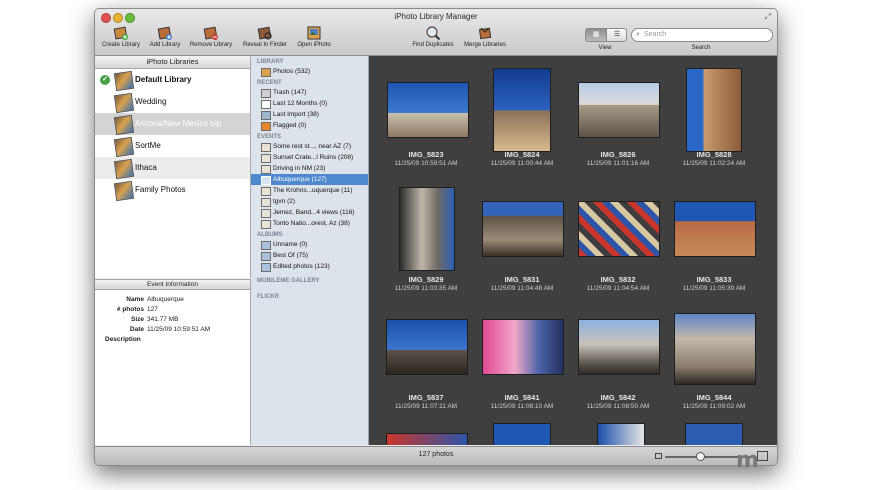 The width and height of the screenshot is (870, 490). I want to click on photo-thumbnail: IMG_5824 11/25/09 11:00:44 AM, so click(522, 126).